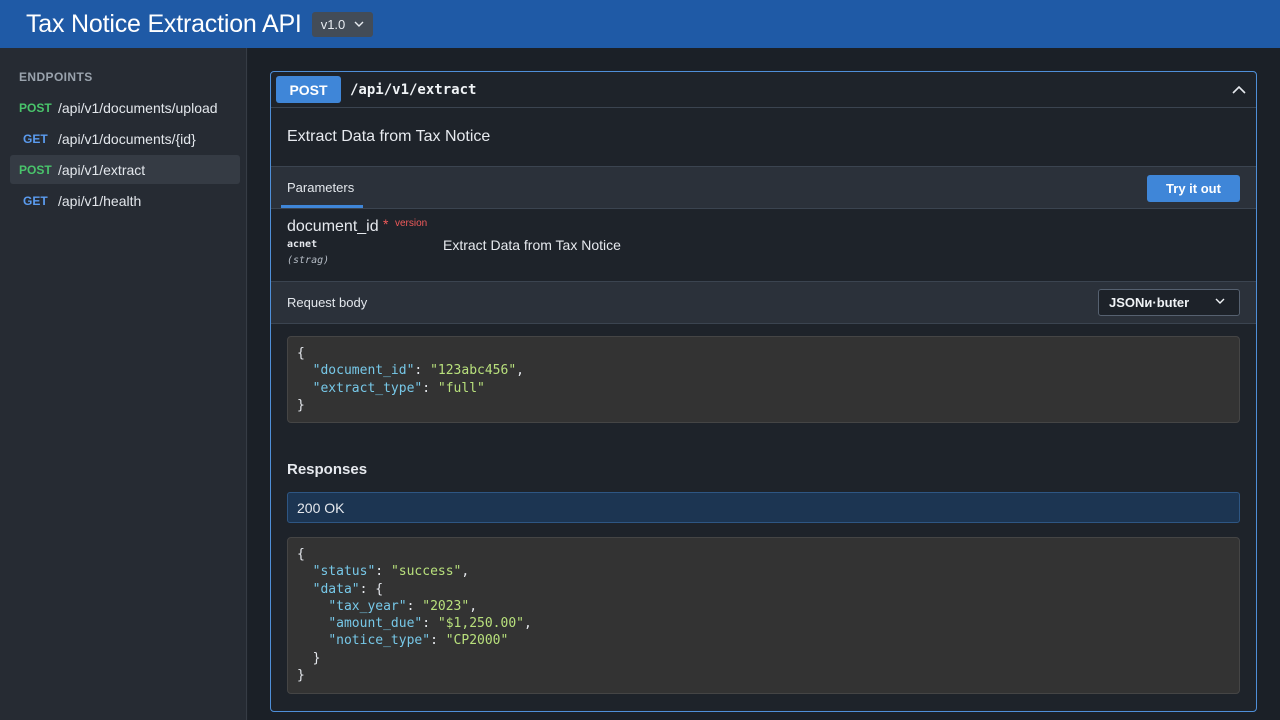 The image size is (1280, 720). Describe the element at coordinates (763, 302) in the screenshot. I see `request-body-header: Request body JSONи·buter` at that location.